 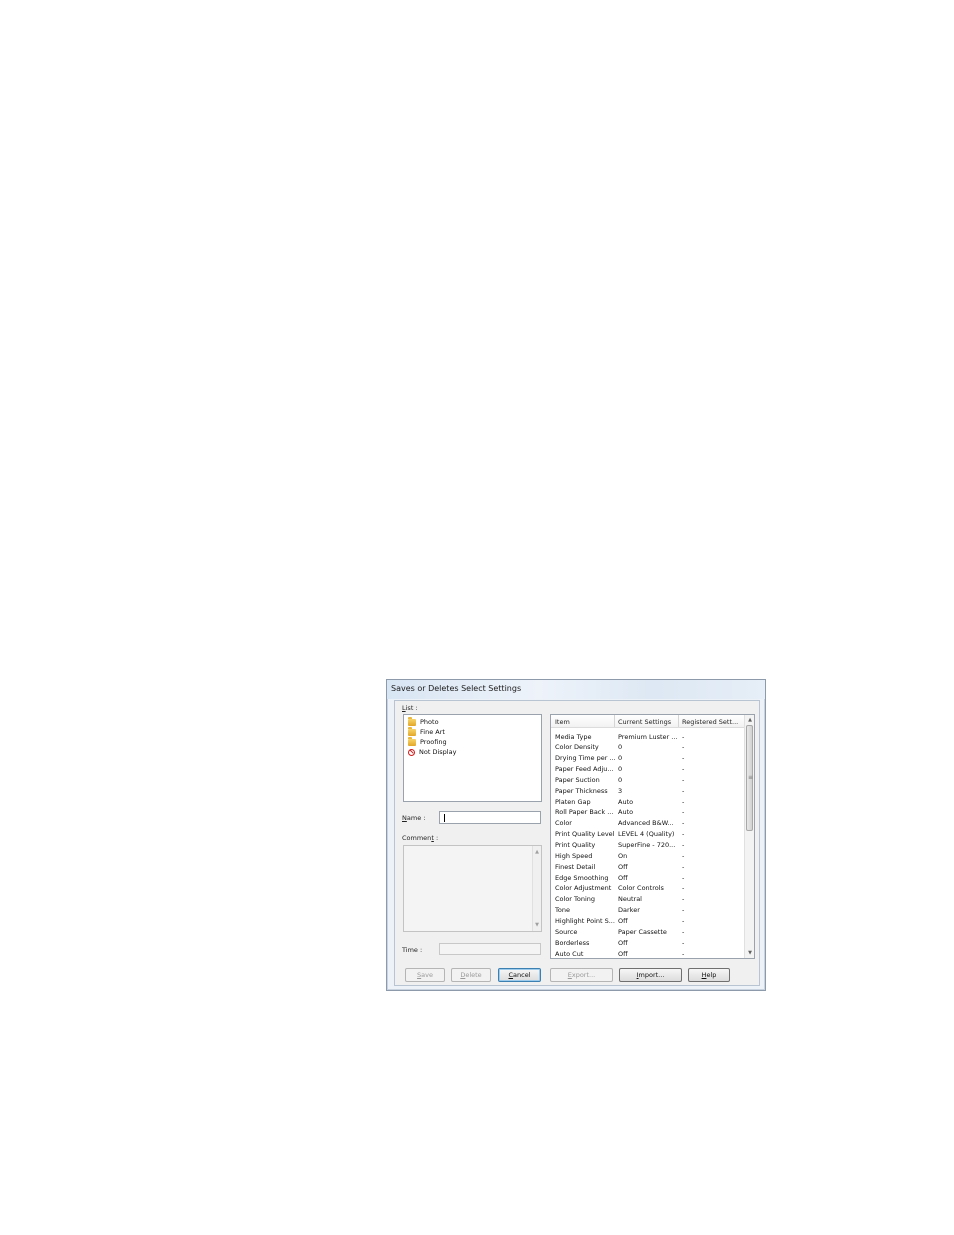 What do you see at coordinates (626, 801) in the screenshot?
I see `row-current-setting: Auto` at bounding box center [626, 801].